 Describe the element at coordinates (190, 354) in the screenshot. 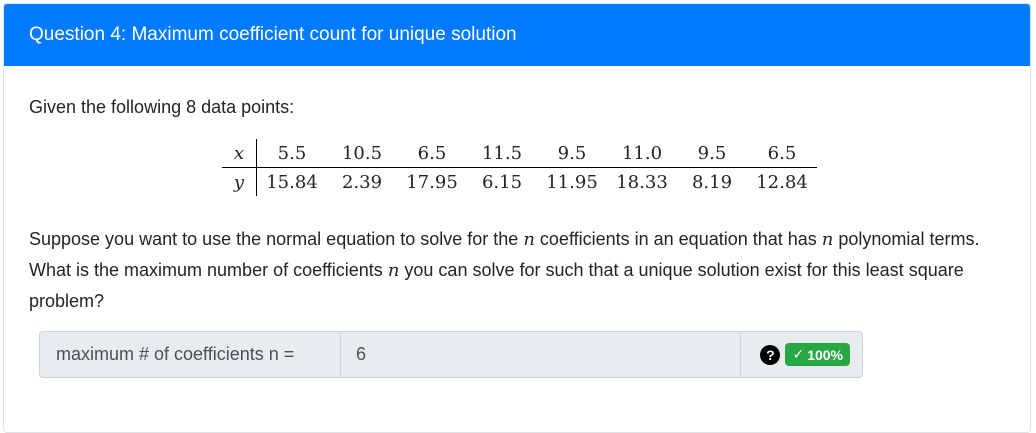

I see `answer-label: maximum # of coefficients n =` at that location.